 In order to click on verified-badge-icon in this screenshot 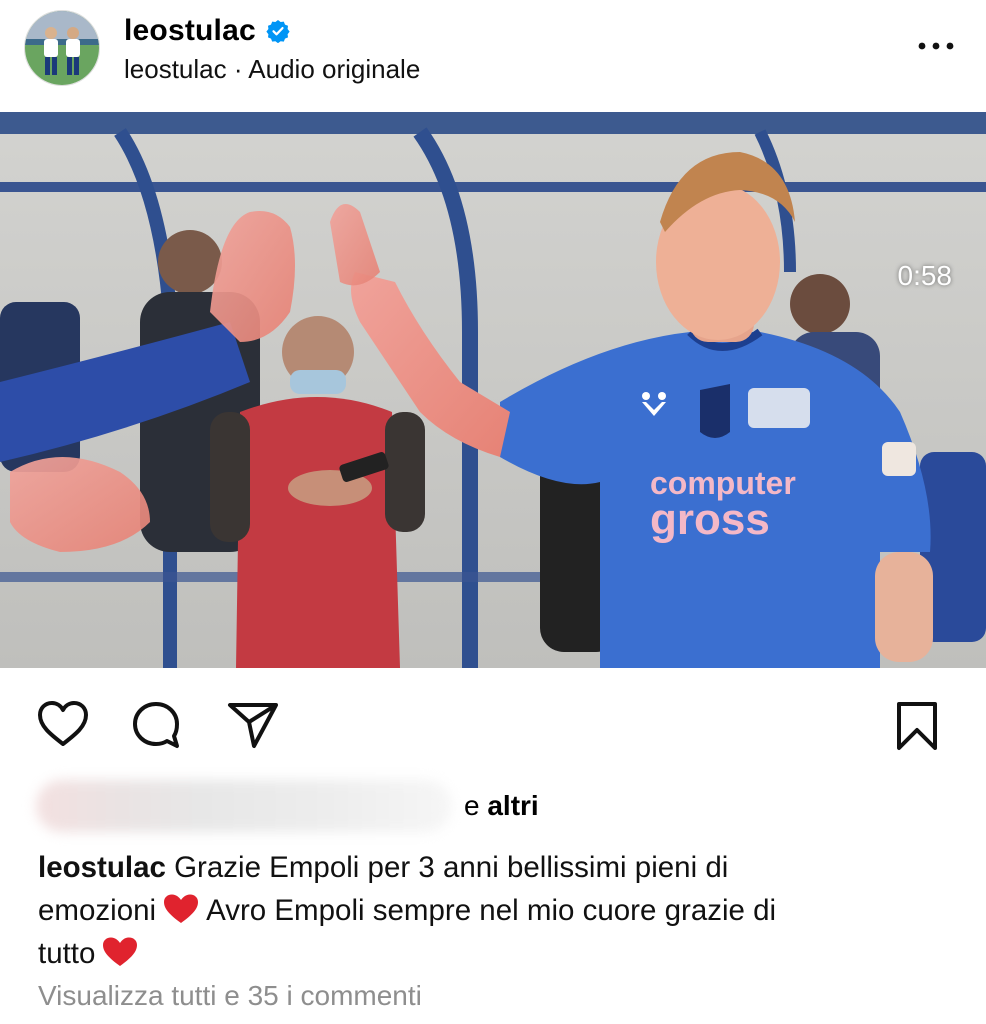, I will do `click(278, 31)`.